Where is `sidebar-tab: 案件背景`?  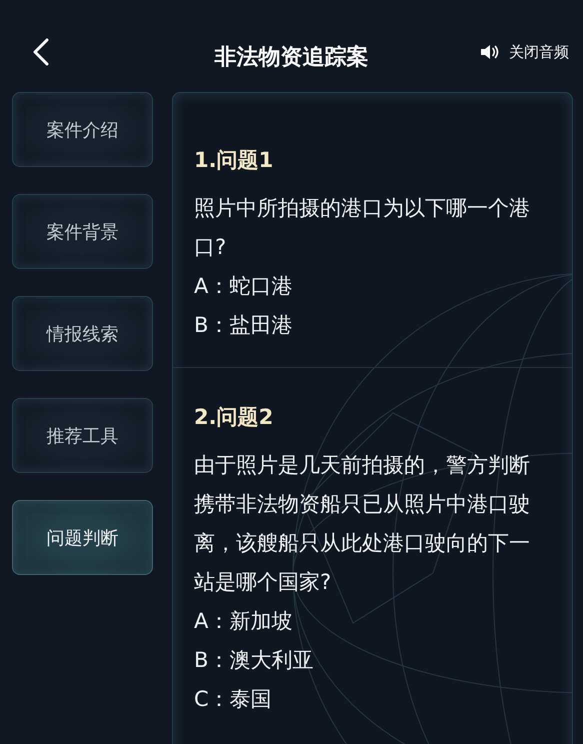
sidebar-tab: 案件背景 is located at coordinates (82, 231).